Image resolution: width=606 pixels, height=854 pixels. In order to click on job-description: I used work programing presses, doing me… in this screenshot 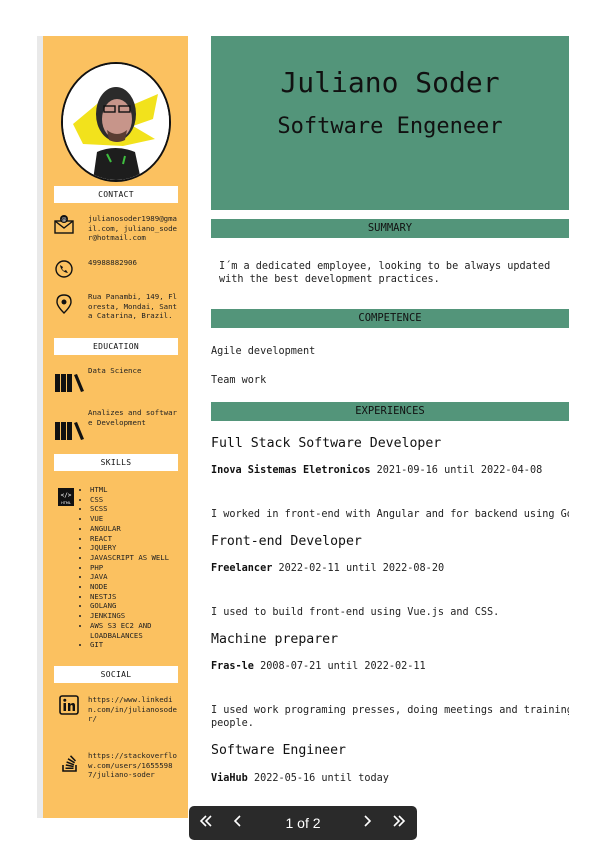, I will do `click(390, 710)`.